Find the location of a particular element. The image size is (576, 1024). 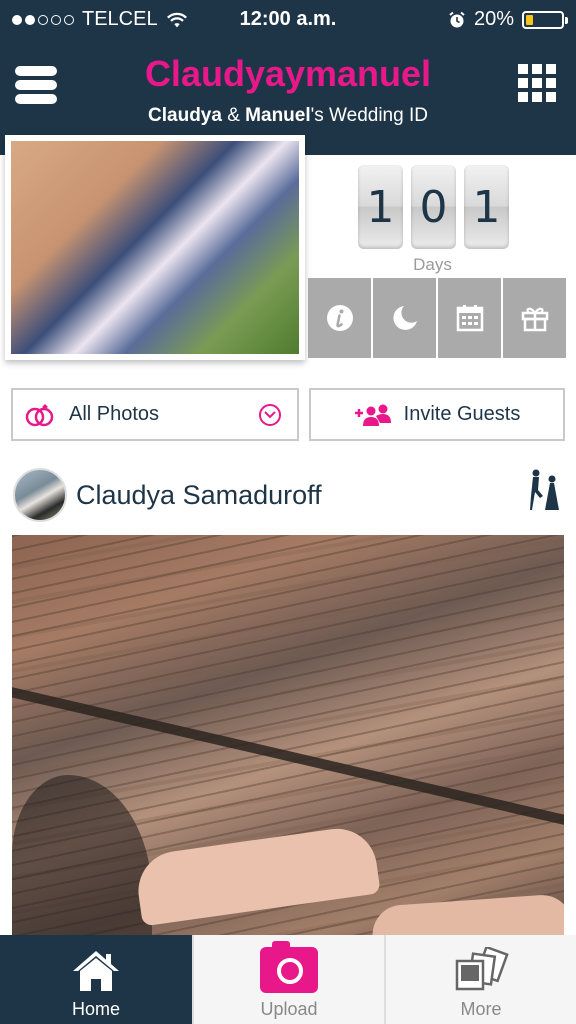

all-photos-label: All Photos is located at coordinates (114, 414).